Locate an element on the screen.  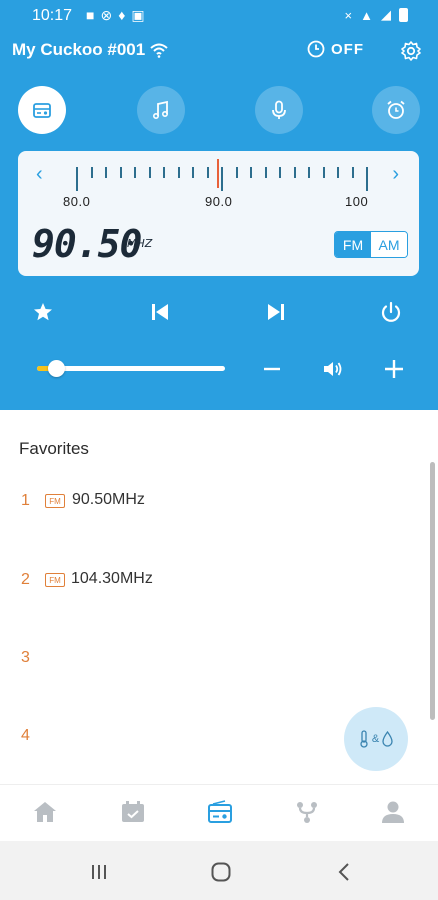
volume-slider is located at coordinates (131, 368).